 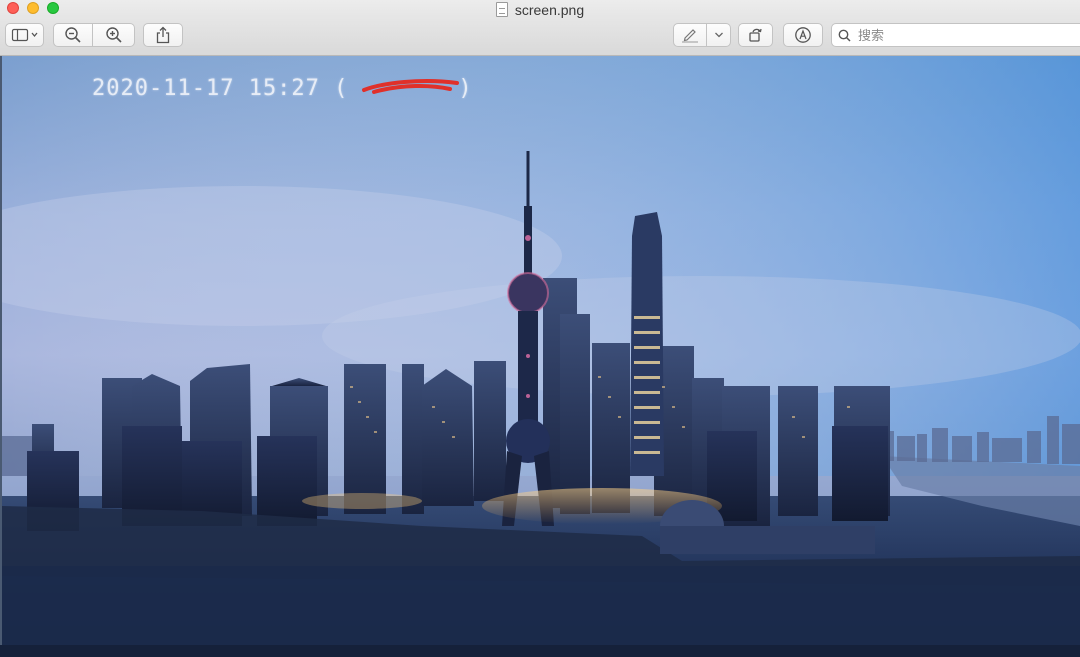 I want to click on zoom-out-icon, so click(x=73, y=35).